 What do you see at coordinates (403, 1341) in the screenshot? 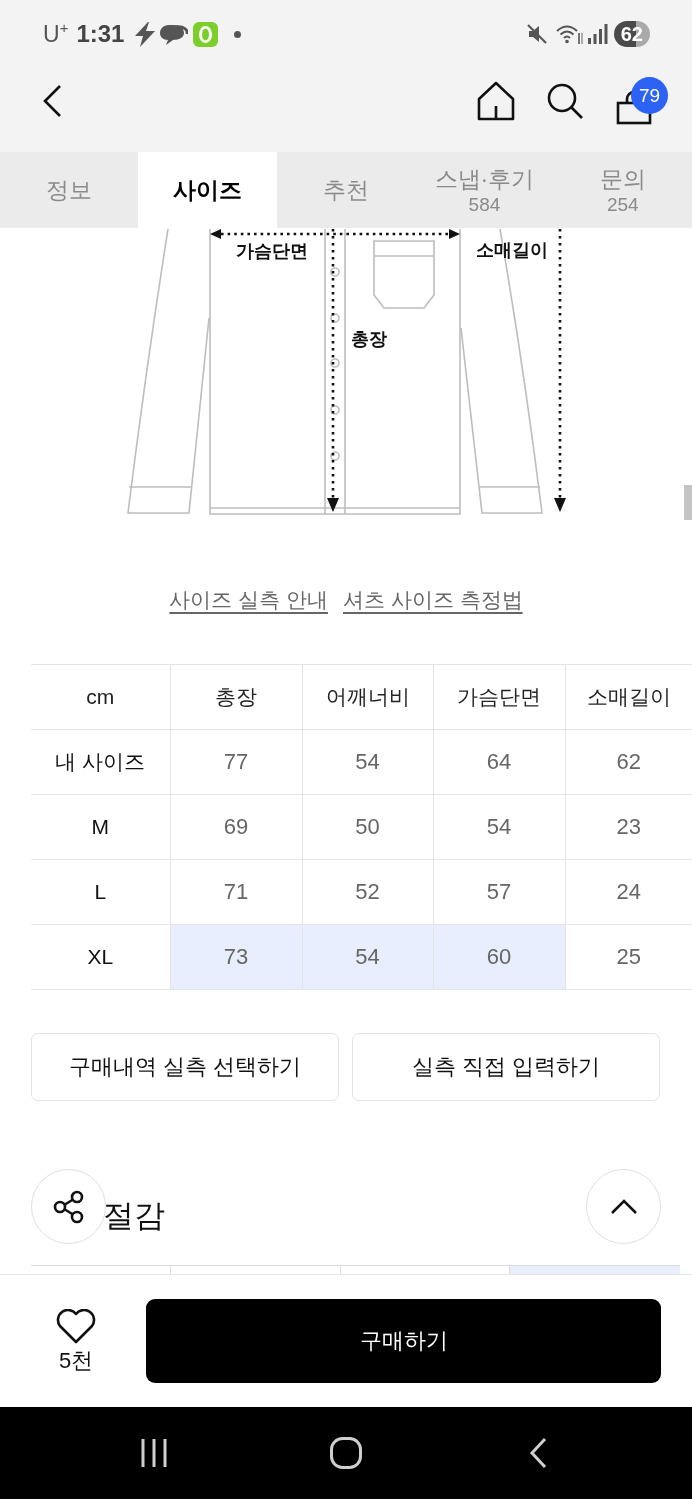
I see `buy-button: 구매하기` at bounding box center [403, 1341].